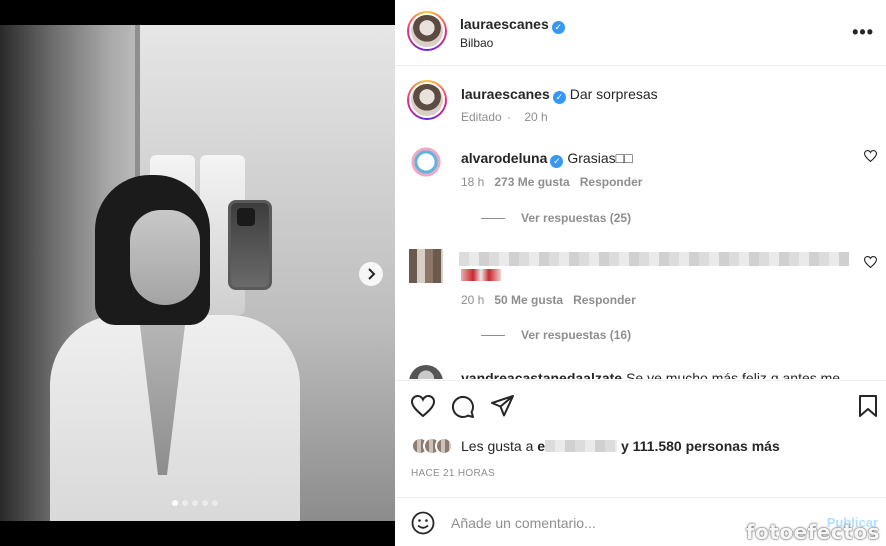 Image resolution: width=886 pixels, height=546 pixels. What do you see at coordinates (812, 532) in the screenshot?
I see `watermark-text: fotoefectos` at bounding box center [812, 532].